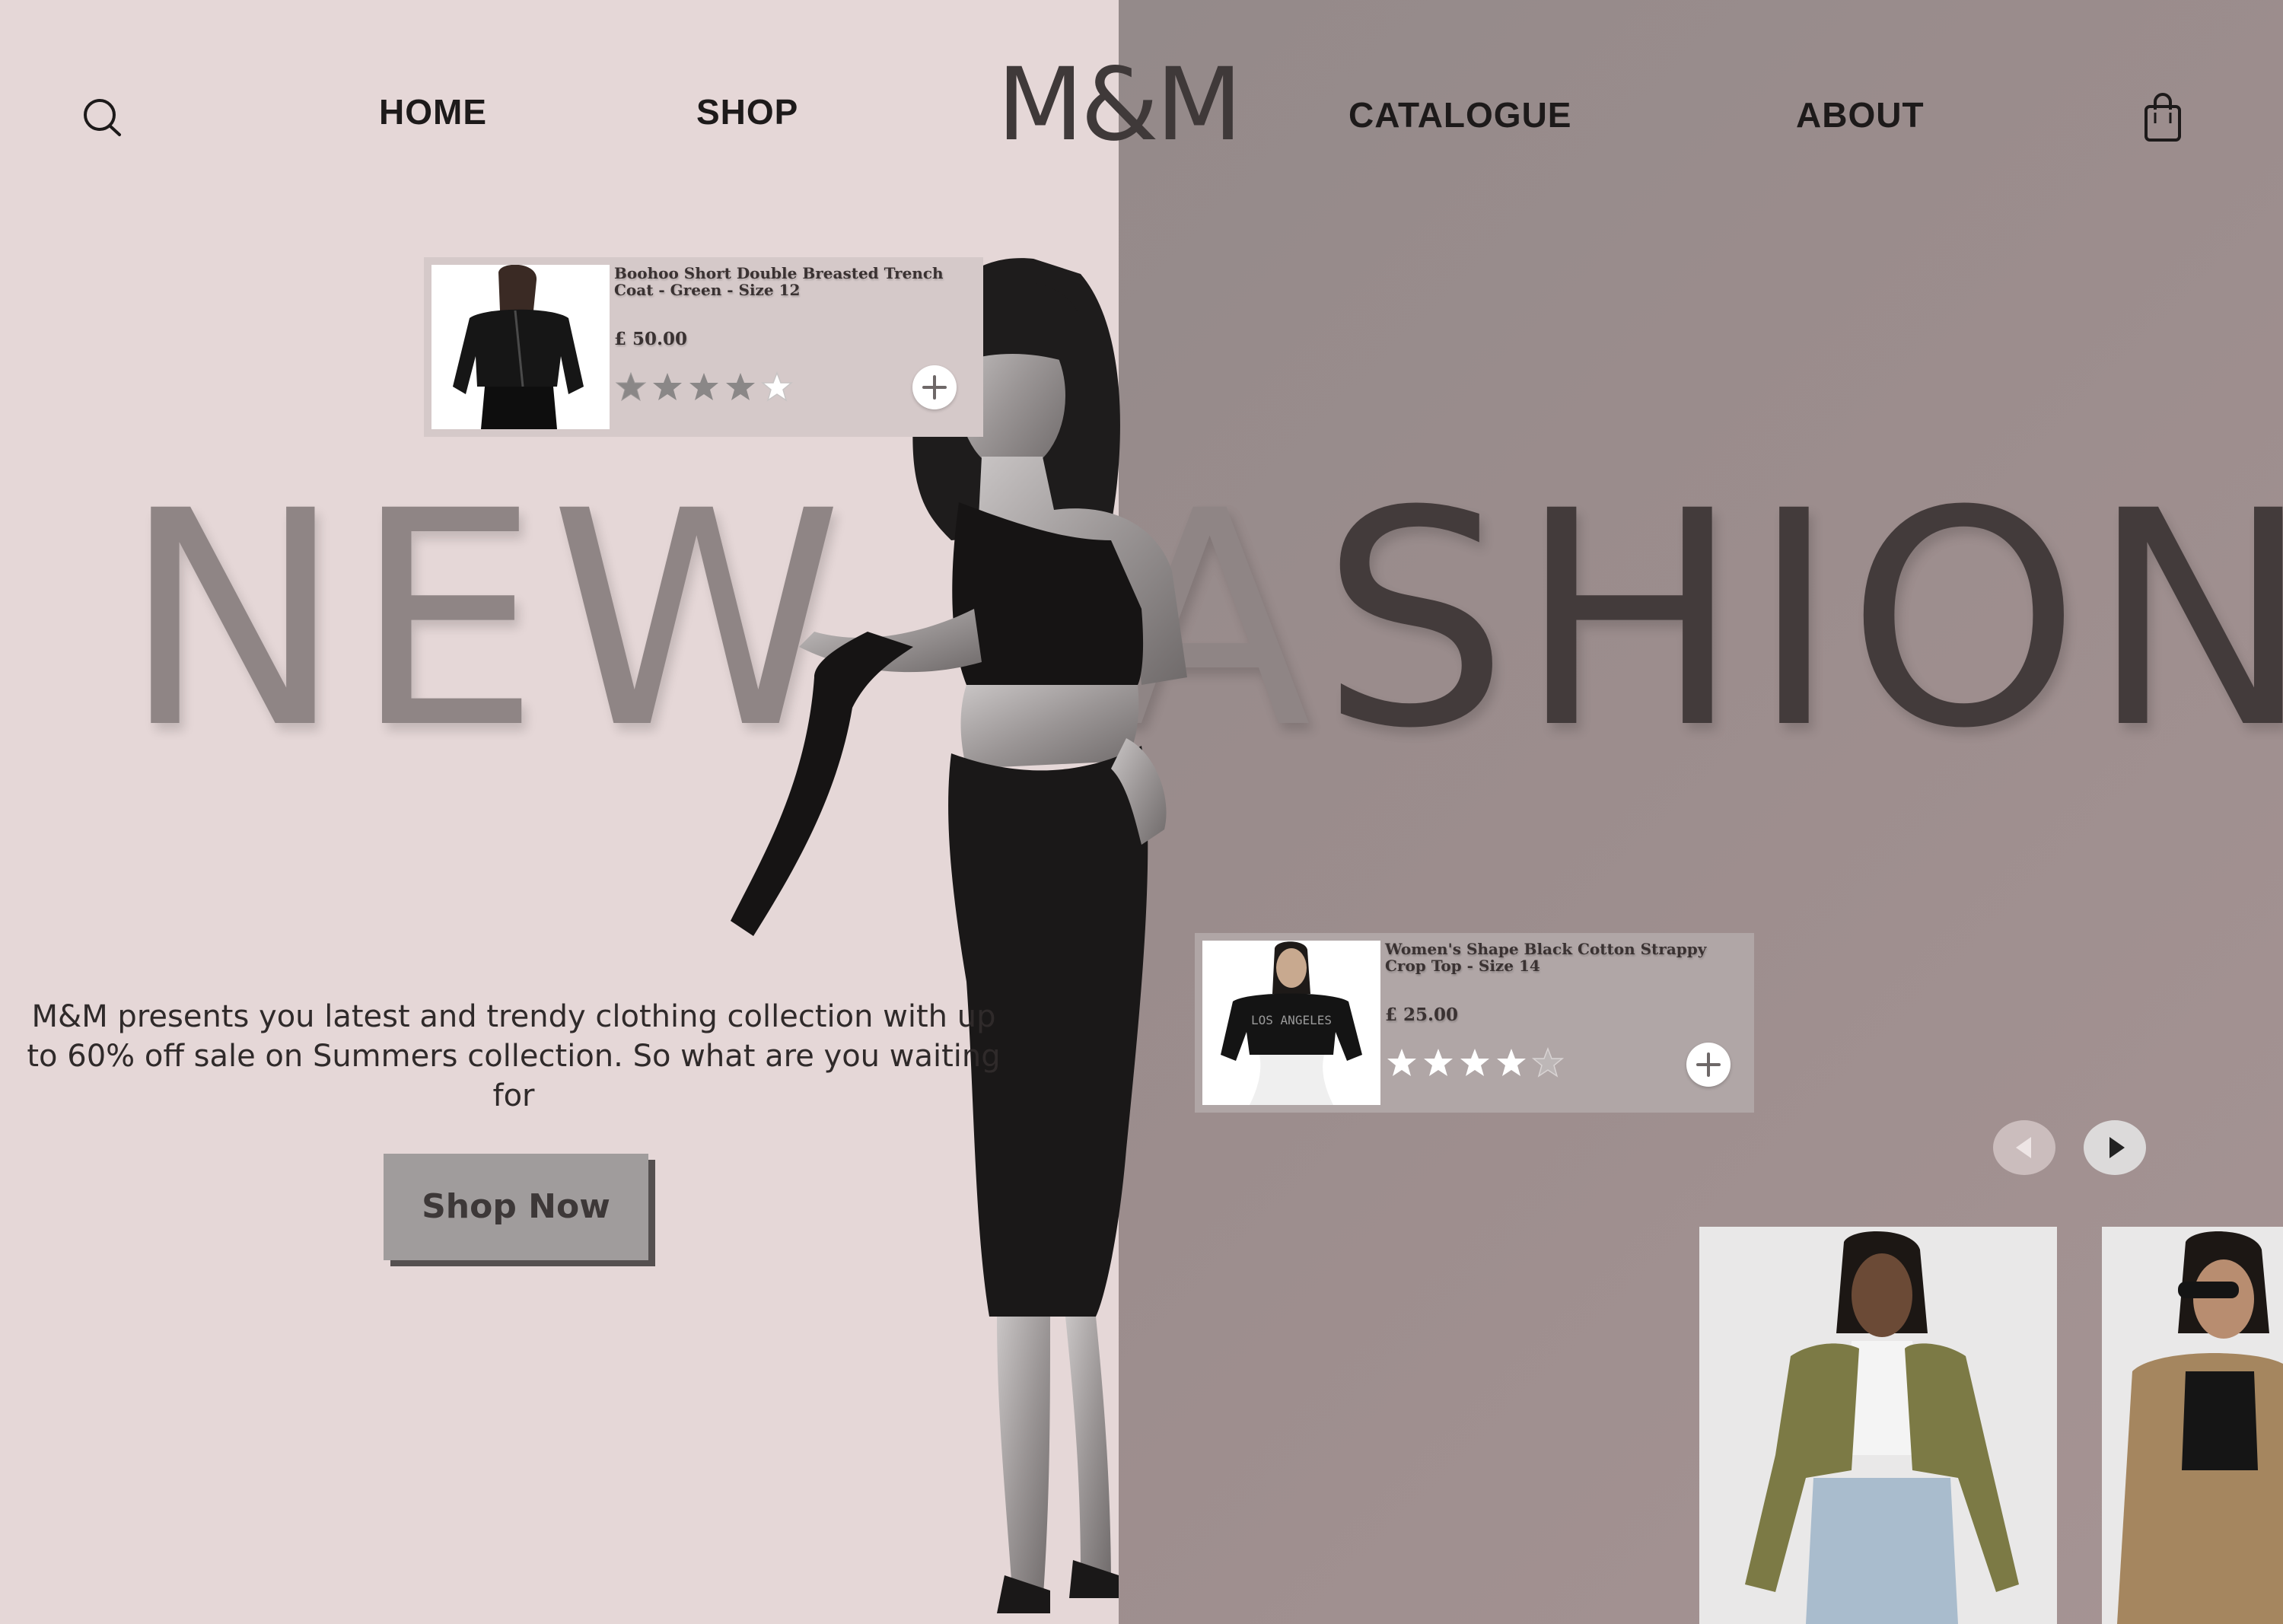 This screenshot has height=1624, width=2283. I want to click on product-price: £ 50.00, so click(651, 339).